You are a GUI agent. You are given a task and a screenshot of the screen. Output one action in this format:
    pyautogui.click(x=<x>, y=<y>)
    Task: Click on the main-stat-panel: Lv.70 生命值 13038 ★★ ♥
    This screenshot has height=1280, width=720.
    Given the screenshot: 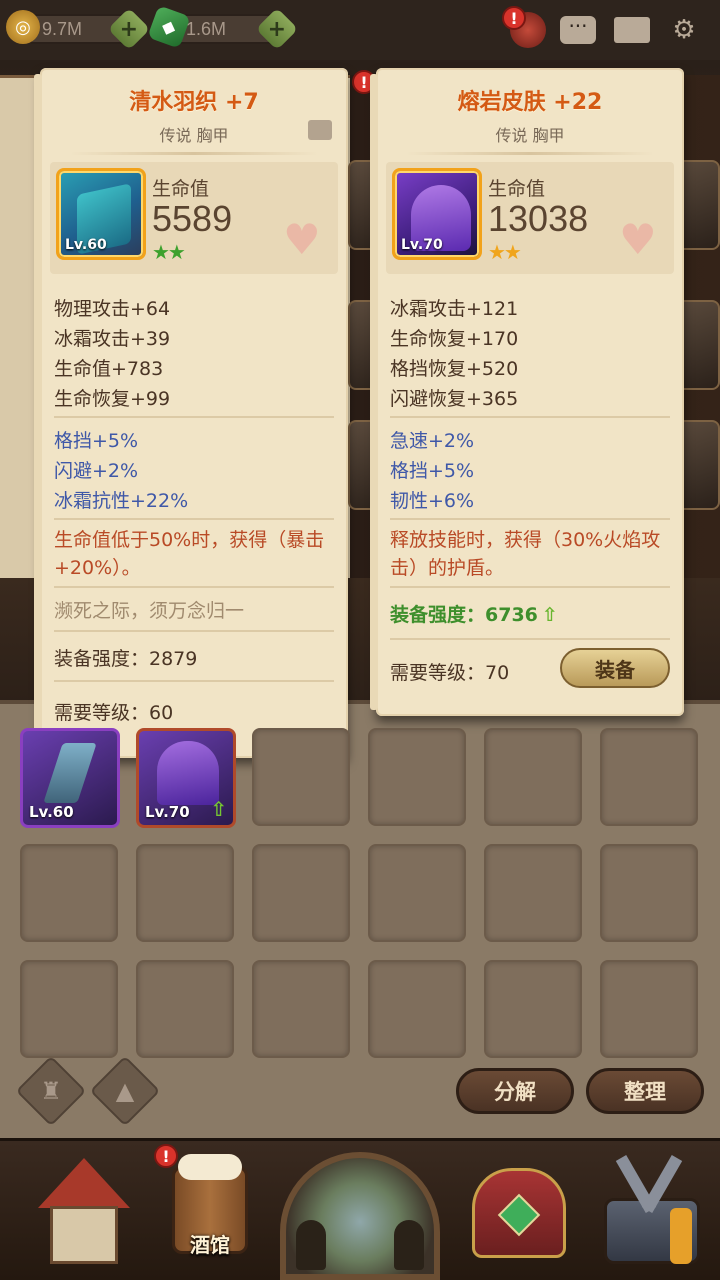 What is the action you would take?
    pyautogui.click(x=530, y=218)
    